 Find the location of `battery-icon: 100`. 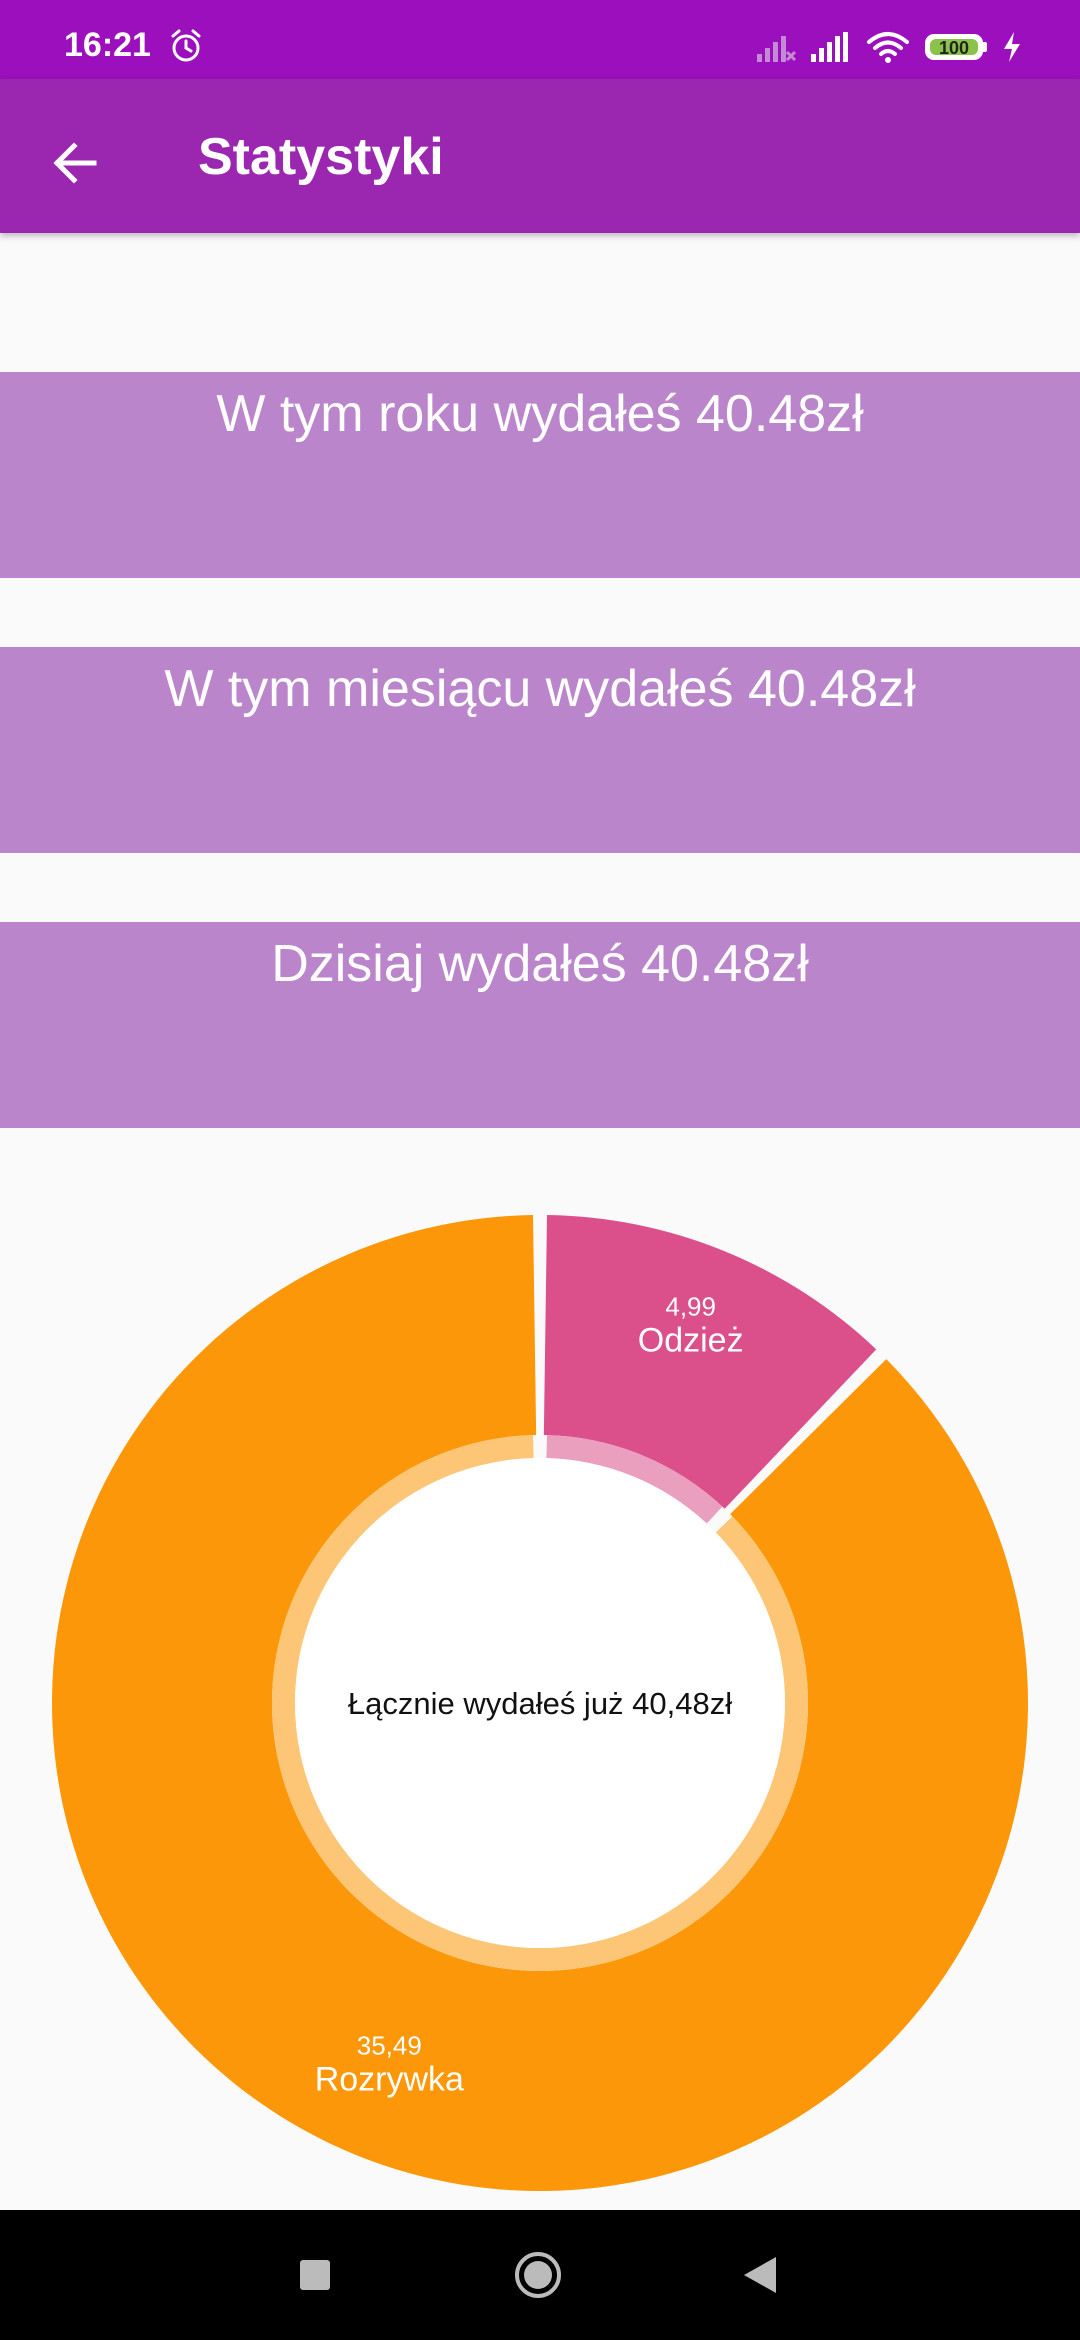

battery-icon: 100 is located at coordinates (957, 49).